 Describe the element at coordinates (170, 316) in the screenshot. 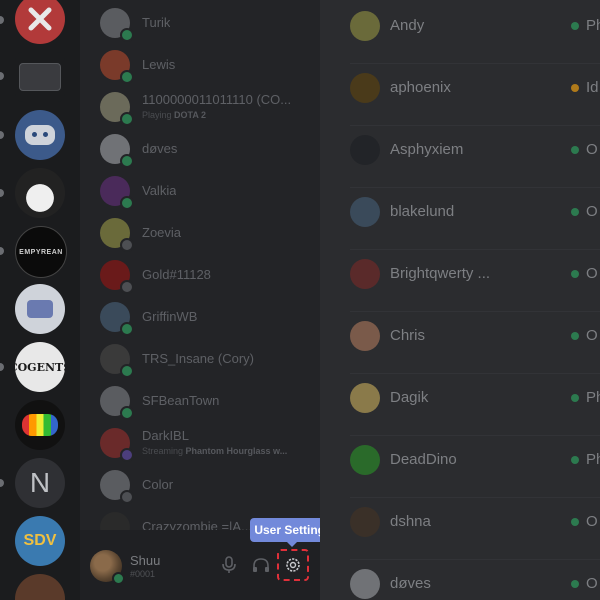

I see `dm-name: GriffinWB` at that location.